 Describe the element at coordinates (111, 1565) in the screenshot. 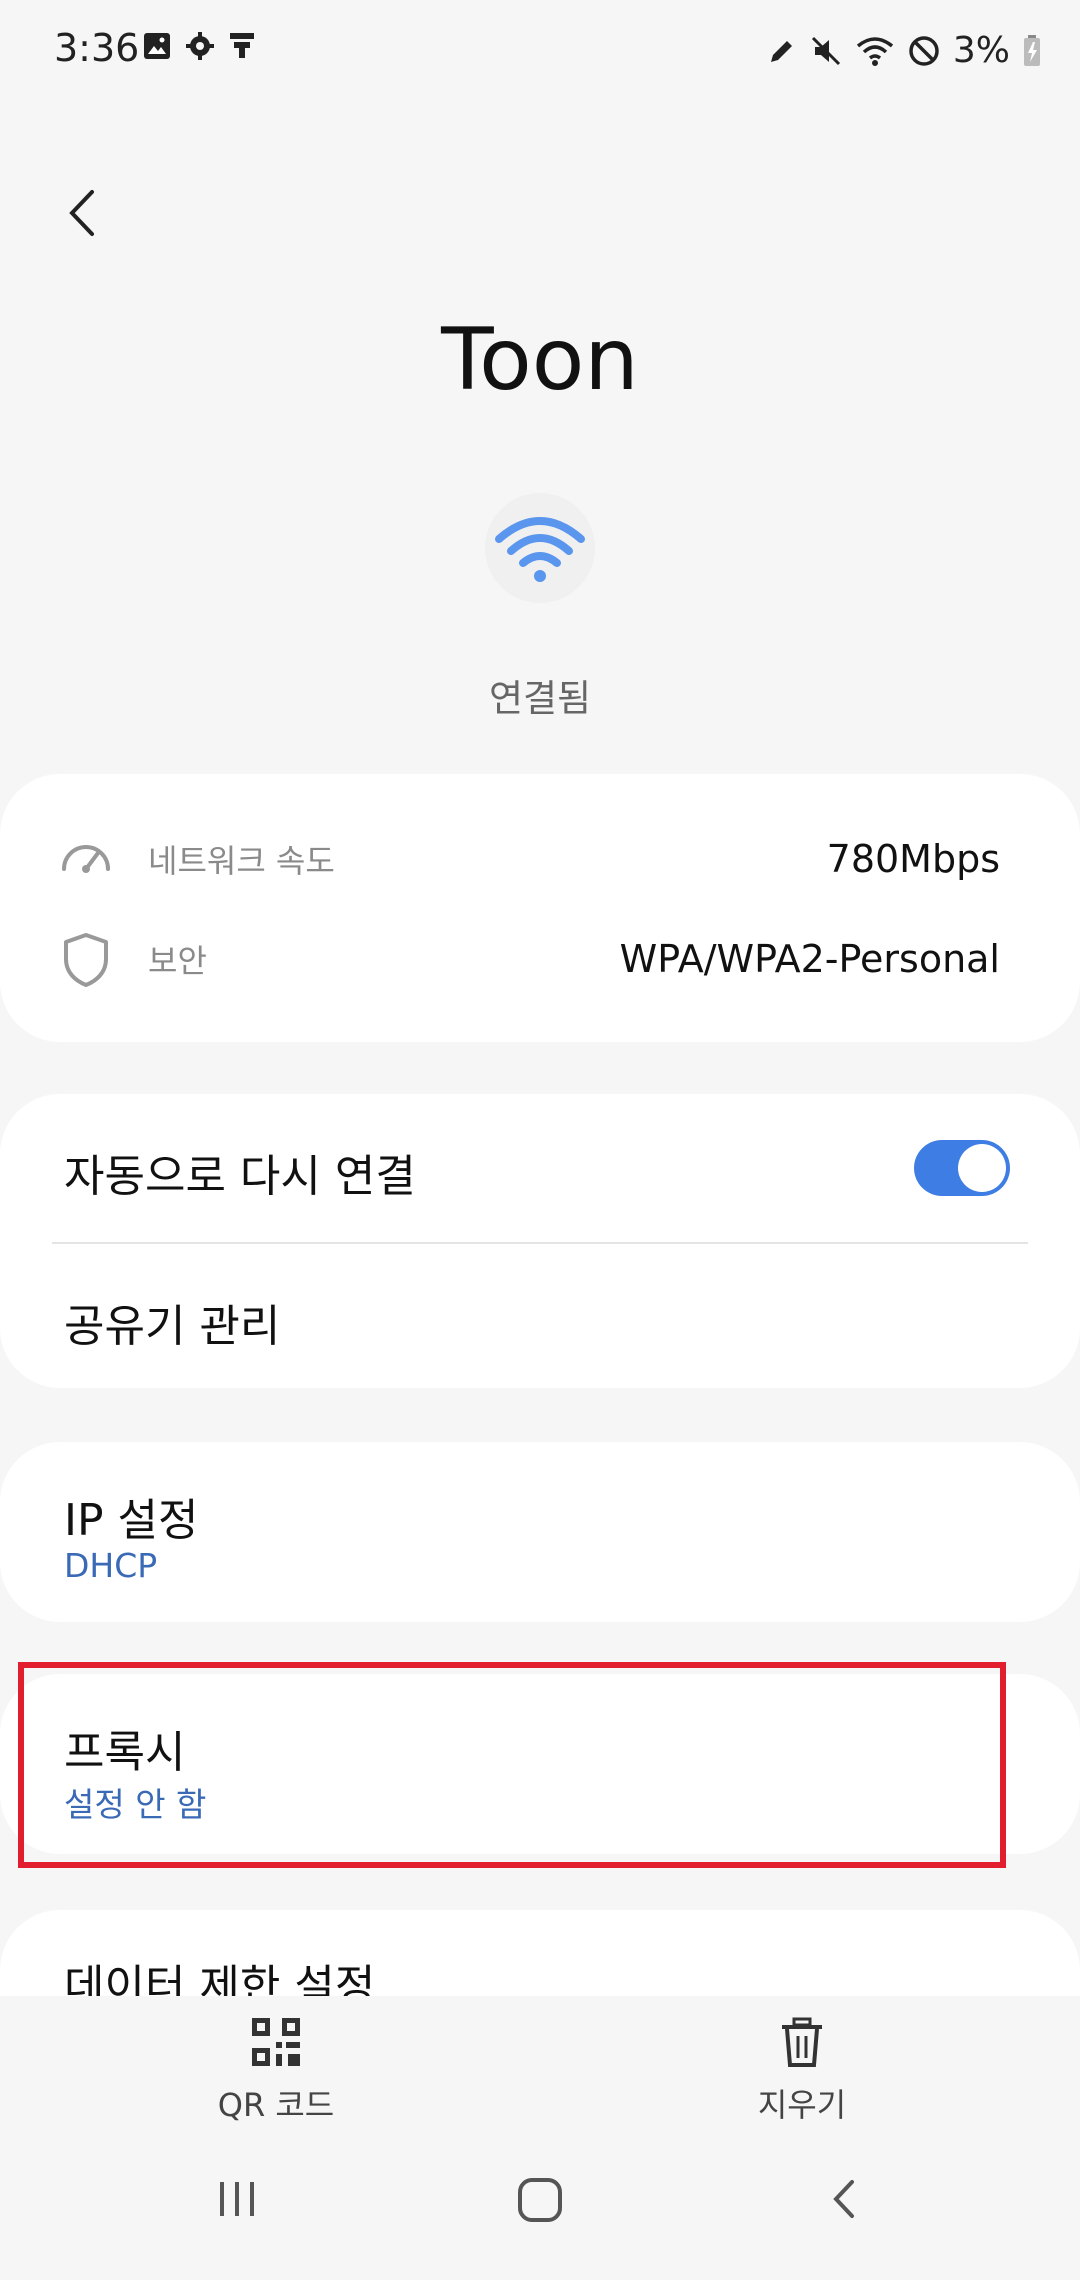

I see `ip-settings-value: DHCP` at that location.